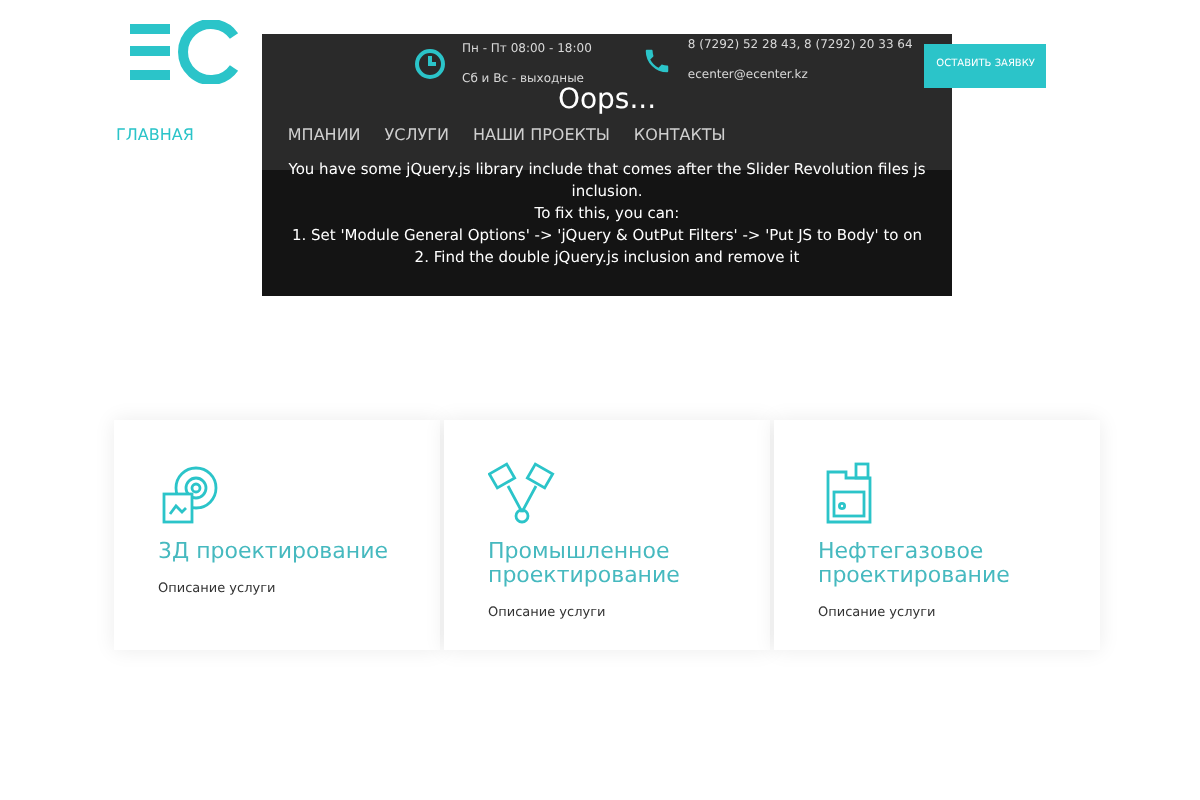 The image size is (1200, 800). I want to click on service-title: Нефтегазовое проектирование, so click(915, 564).